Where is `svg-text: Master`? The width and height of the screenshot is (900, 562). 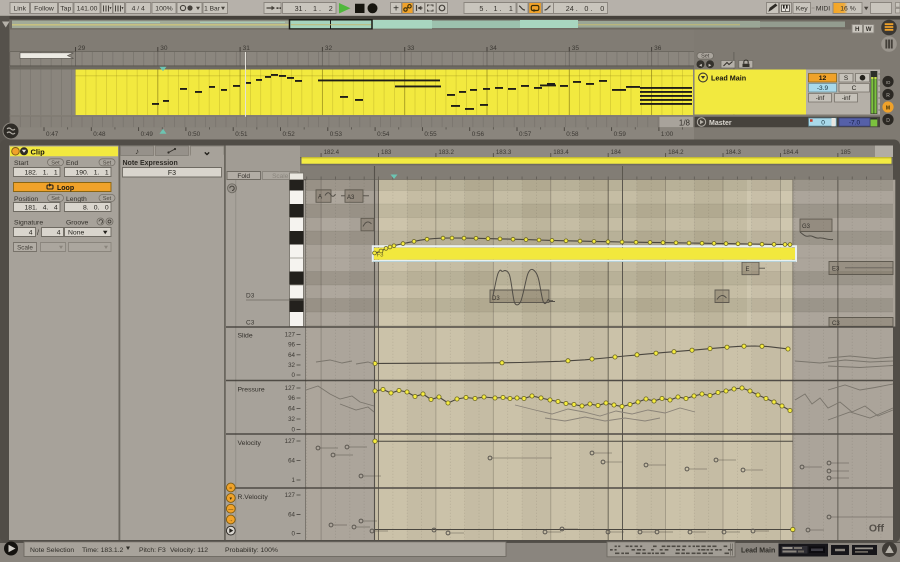
svg-text: Master is located at coordinates (720, 123).